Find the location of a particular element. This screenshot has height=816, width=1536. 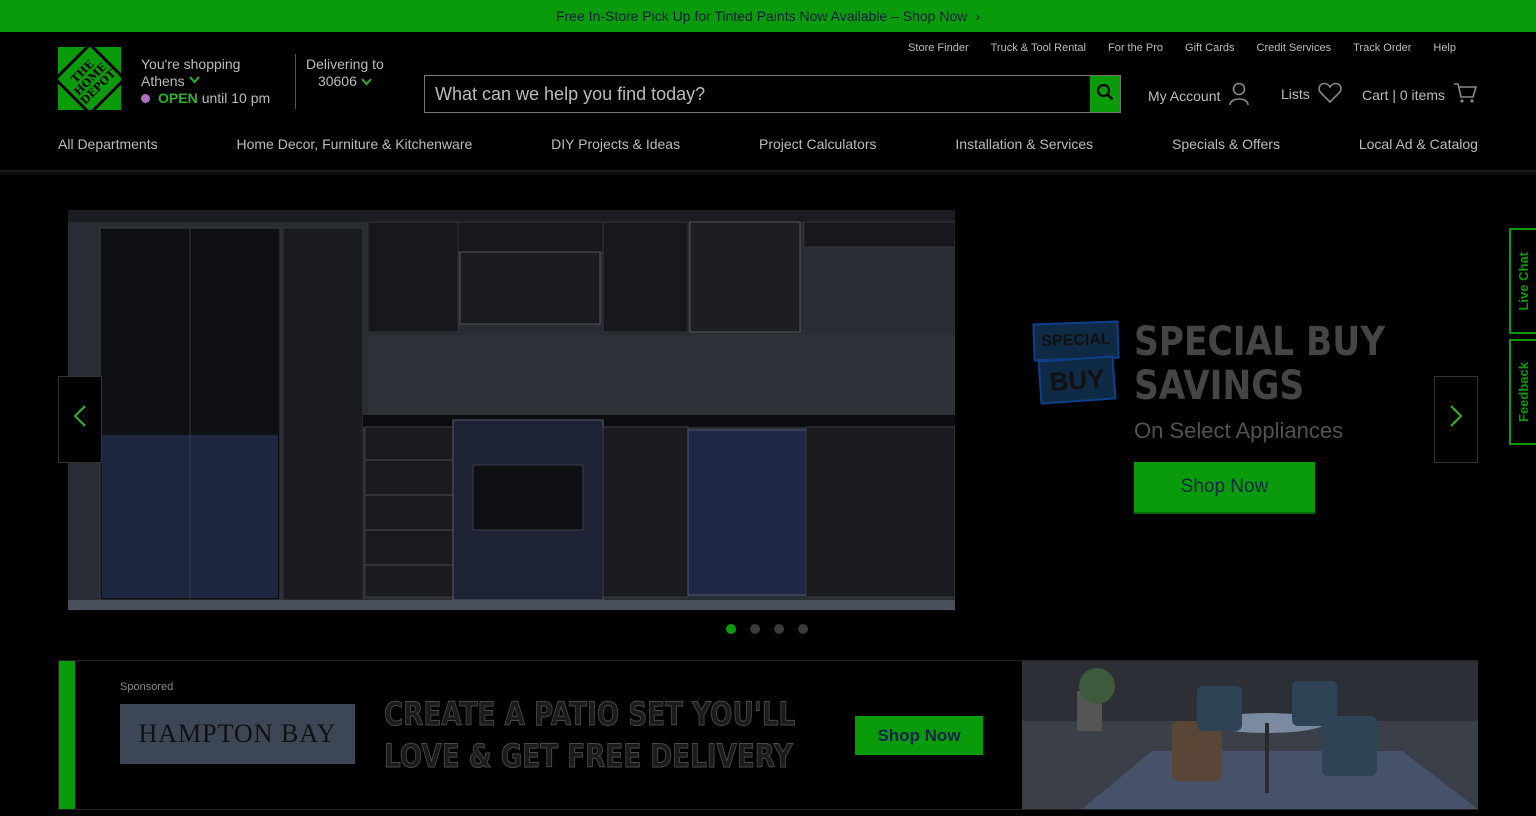

util-link-help: Help is located at coordinates (1444, 48).